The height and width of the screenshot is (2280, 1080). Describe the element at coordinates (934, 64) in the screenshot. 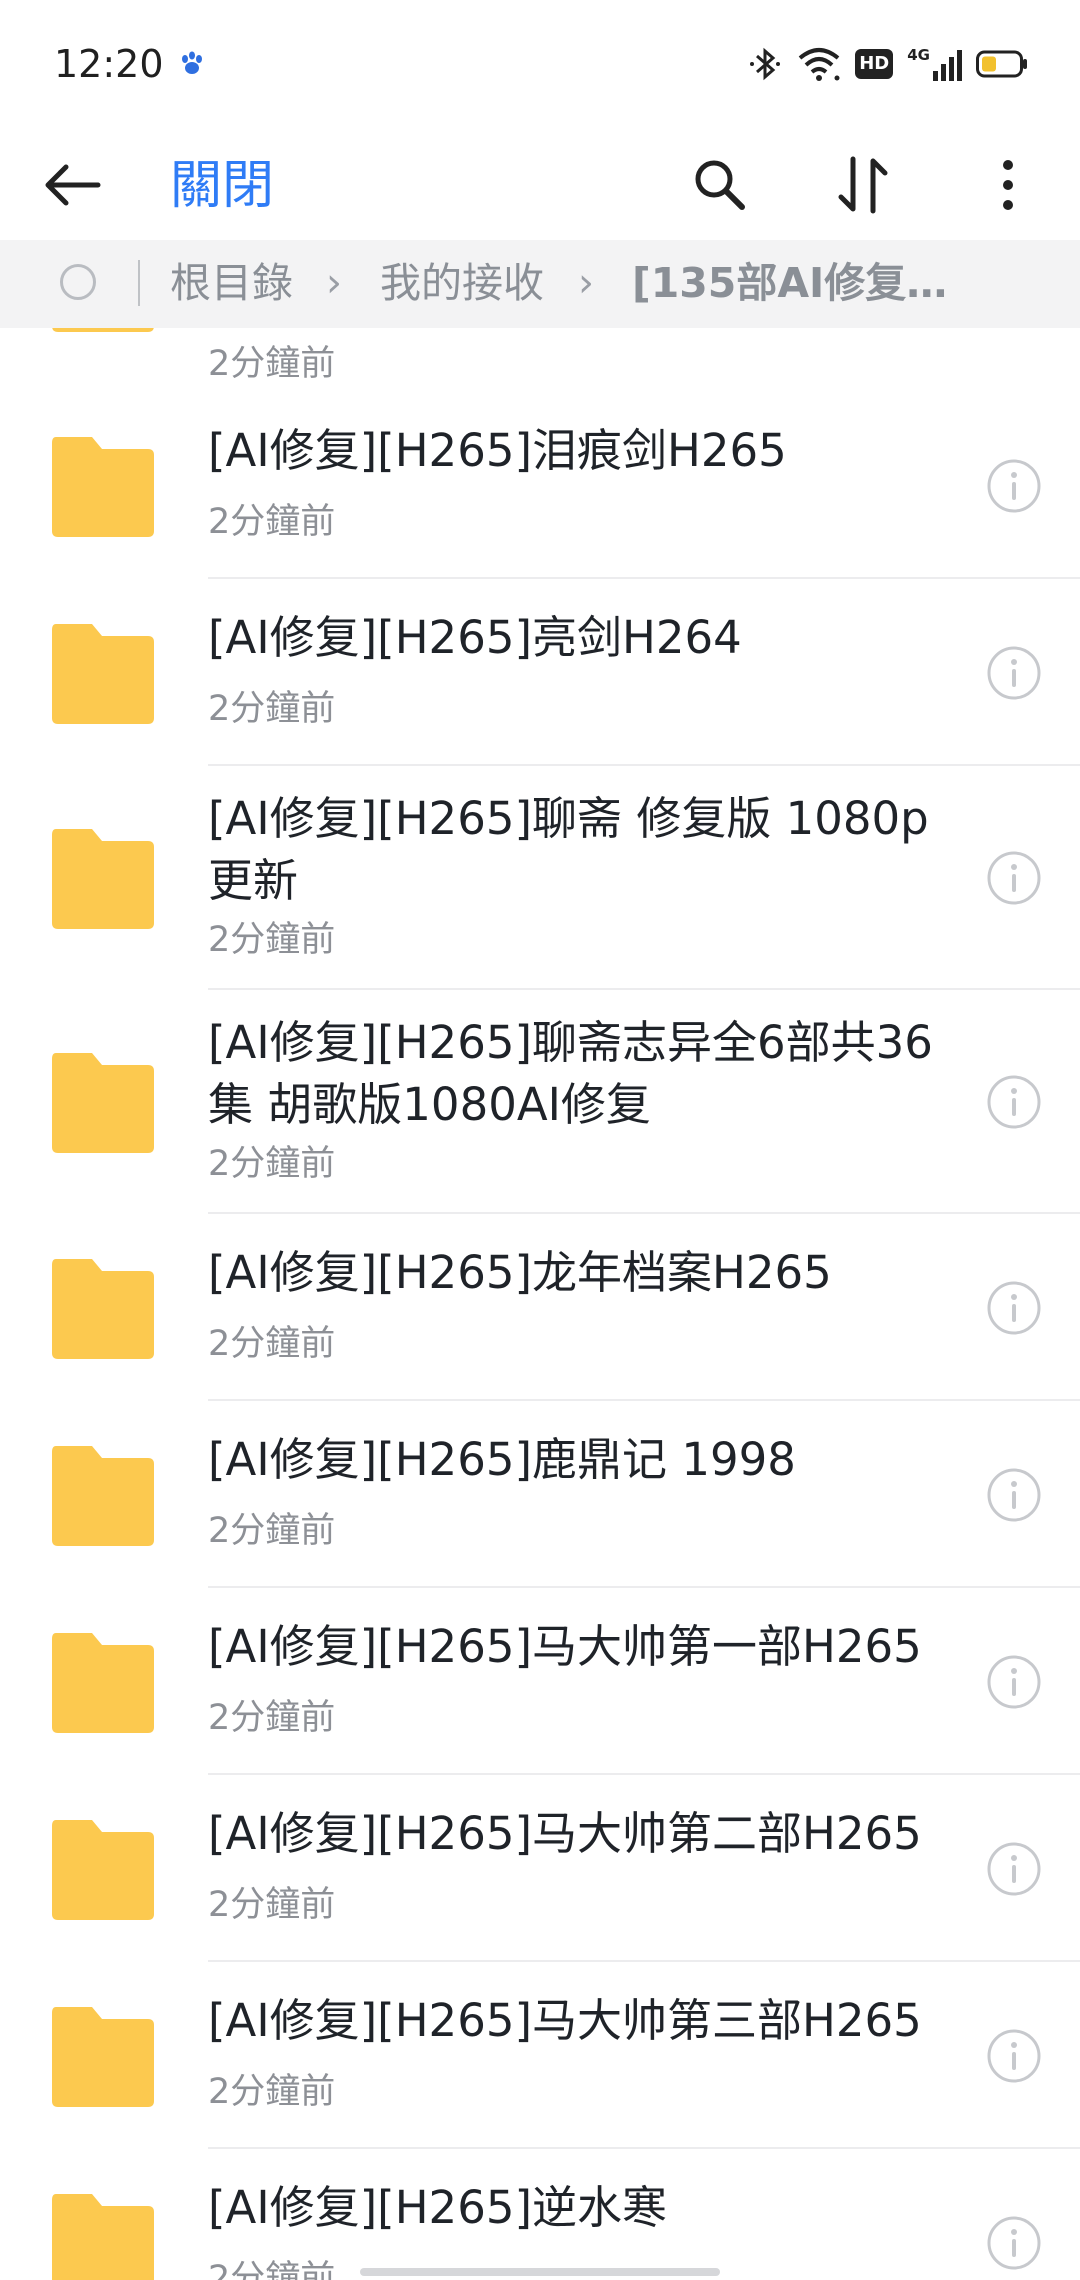

I see `signal-4g-icon: 4G` at that location.